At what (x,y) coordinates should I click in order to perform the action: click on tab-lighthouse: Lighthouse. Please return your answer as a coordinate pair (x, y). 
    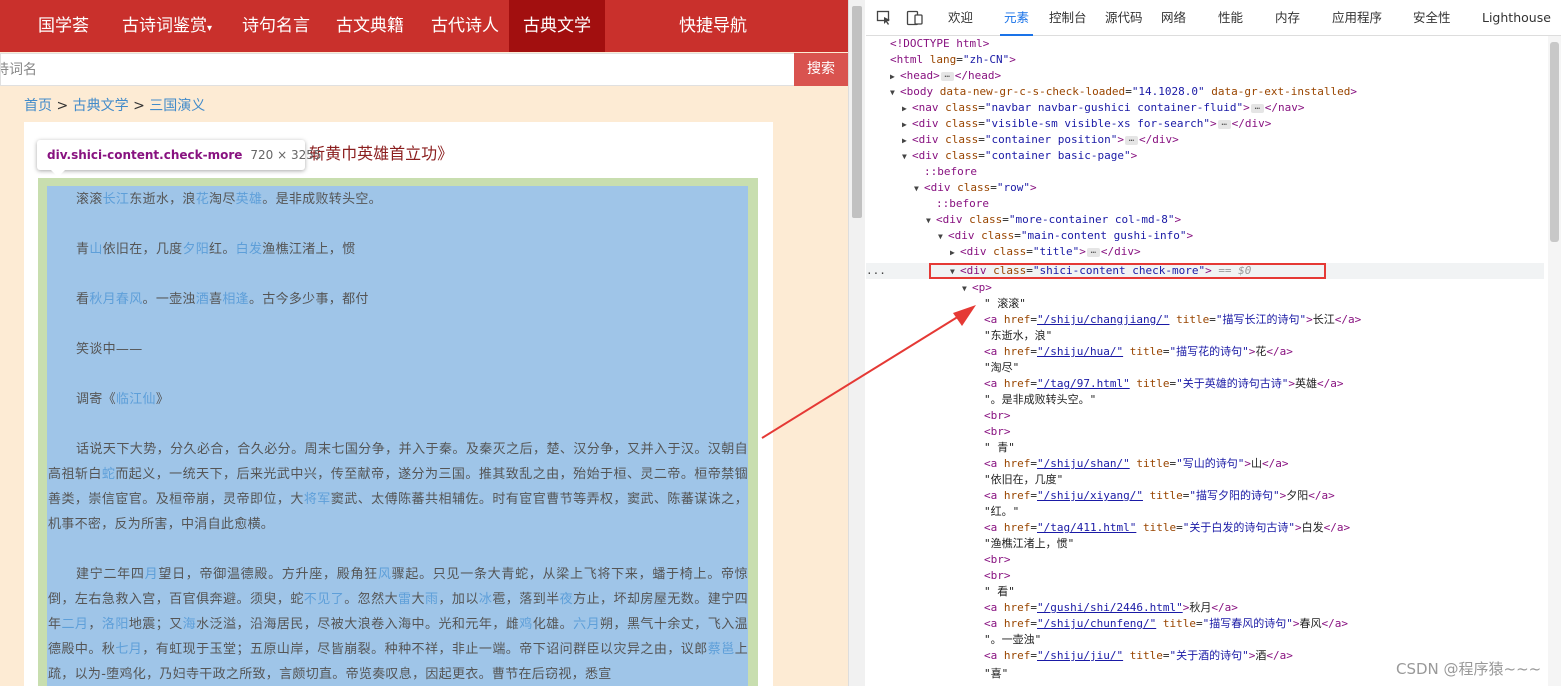
    Looking at the image, I should click on (1516, 18).